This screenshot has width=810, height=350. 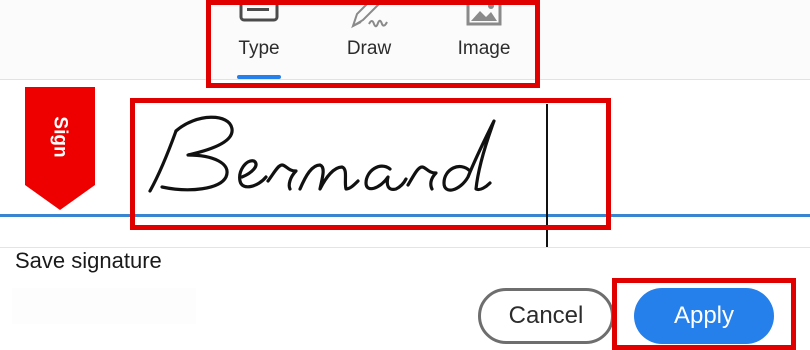 I want to click on tab-type-label: Type, so click(x=259, y=48).